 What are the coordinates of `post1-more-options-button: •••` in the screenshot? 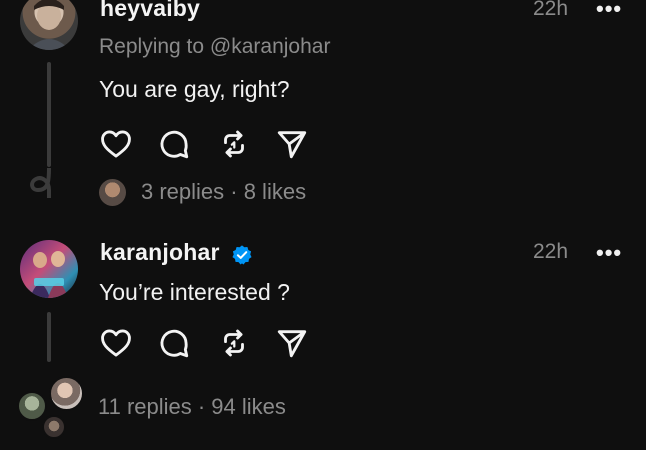 It's located at (609, 11).